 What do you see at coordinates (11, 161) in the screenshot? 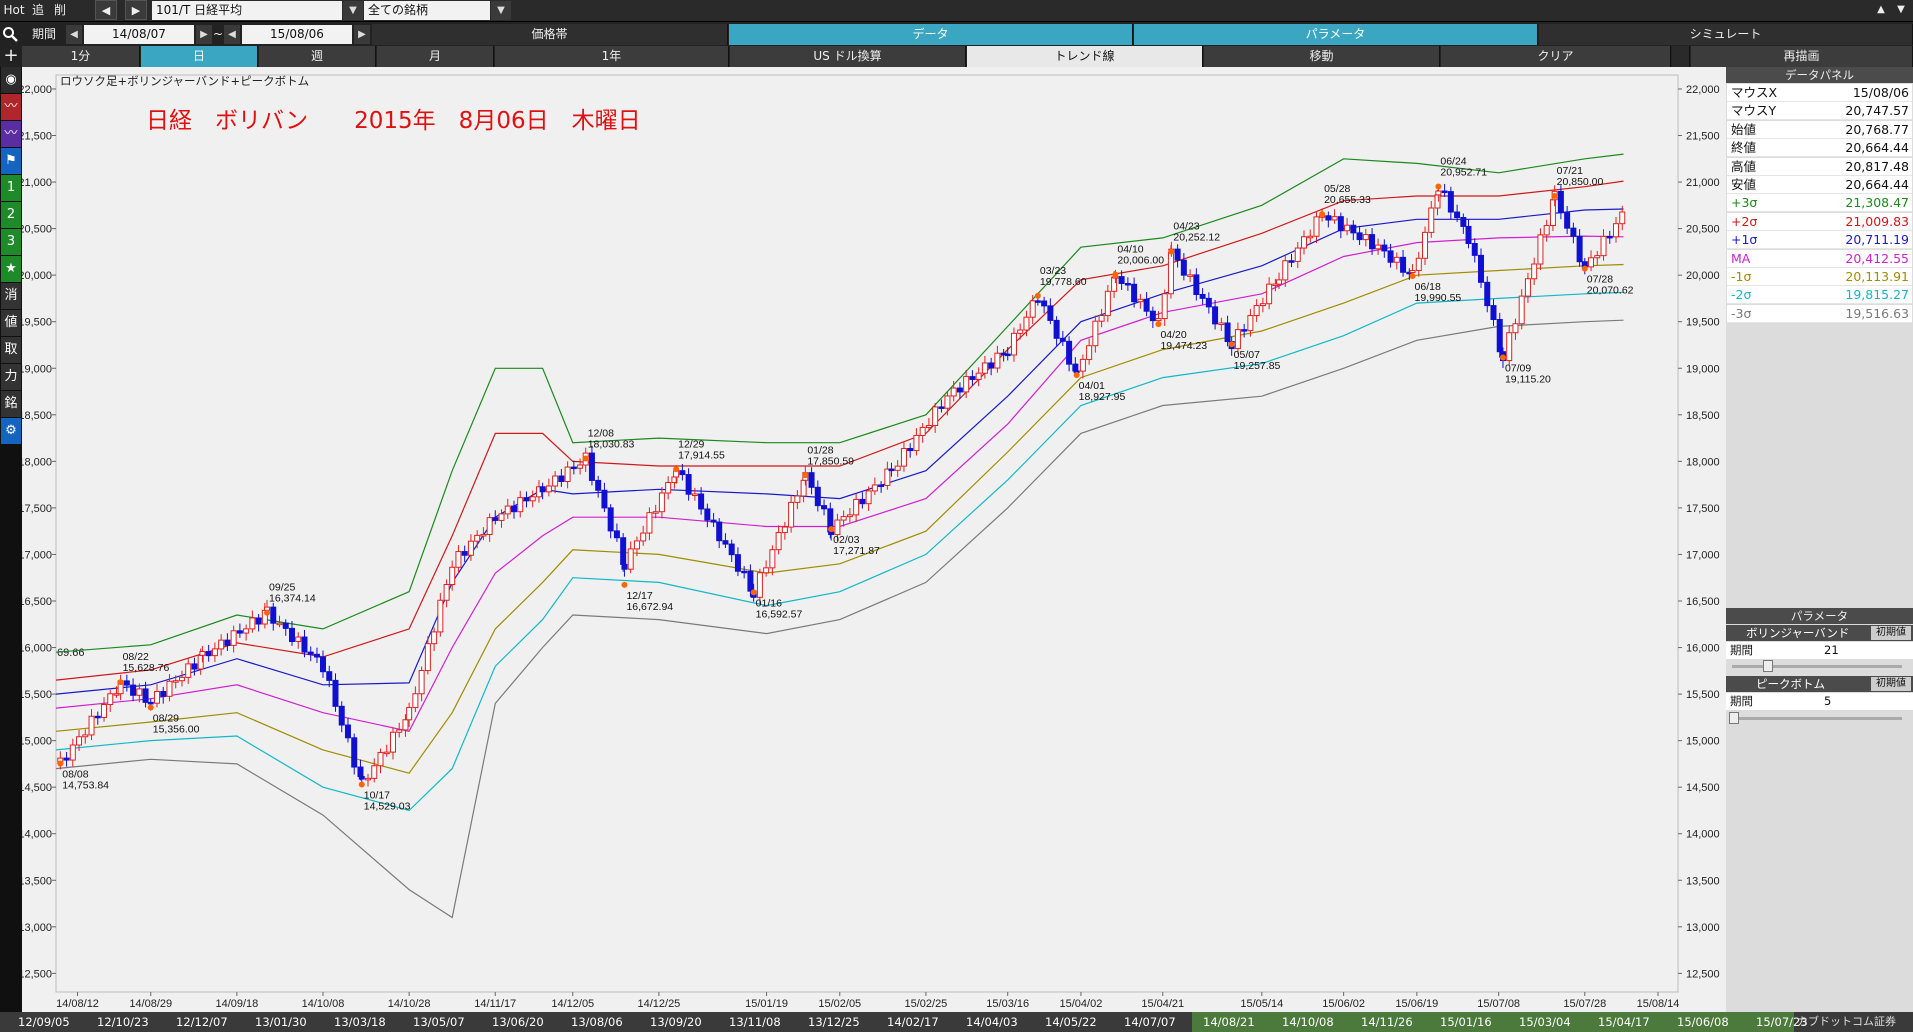
I see `flag-icon: ⚑` at bounding box center [11, 161].